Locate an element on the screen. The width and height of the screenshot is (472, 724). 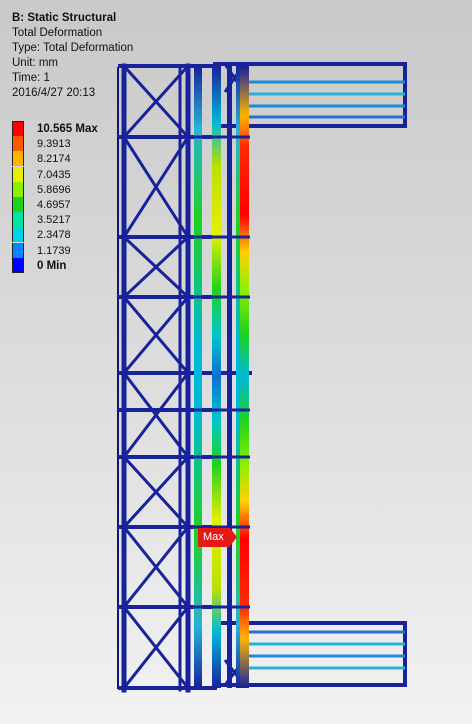
max-flag: Max is located at coordinates (217, 537).